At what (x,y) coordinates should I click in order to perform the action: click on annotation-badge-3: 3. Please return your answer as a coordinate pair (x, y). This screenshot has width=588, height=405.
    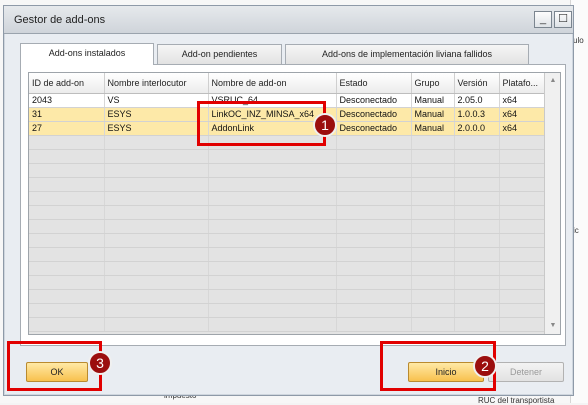
    Looking at the image, I should click on (100, 363).